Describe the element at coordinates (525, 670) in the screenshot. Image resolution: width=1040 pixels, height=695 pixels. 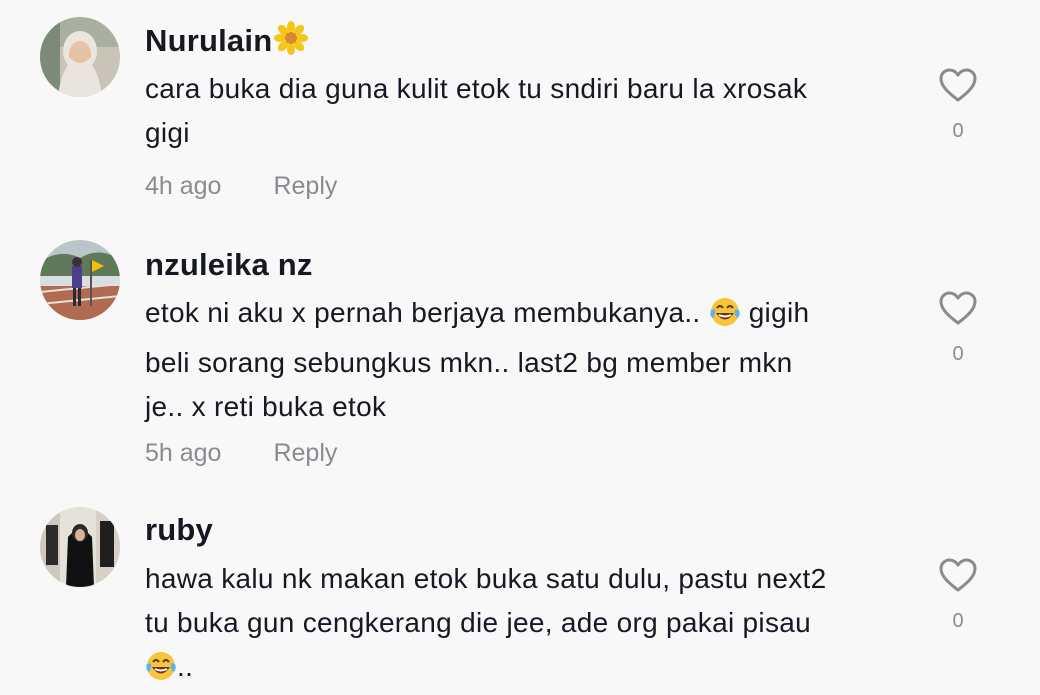
I see `comment-text-line: ..` at that location.